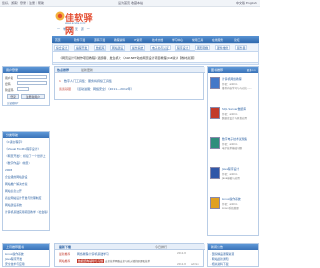 This screenshot has width=320, height=268. I want to click on register-button: 注册新用户, so click(33, 96).